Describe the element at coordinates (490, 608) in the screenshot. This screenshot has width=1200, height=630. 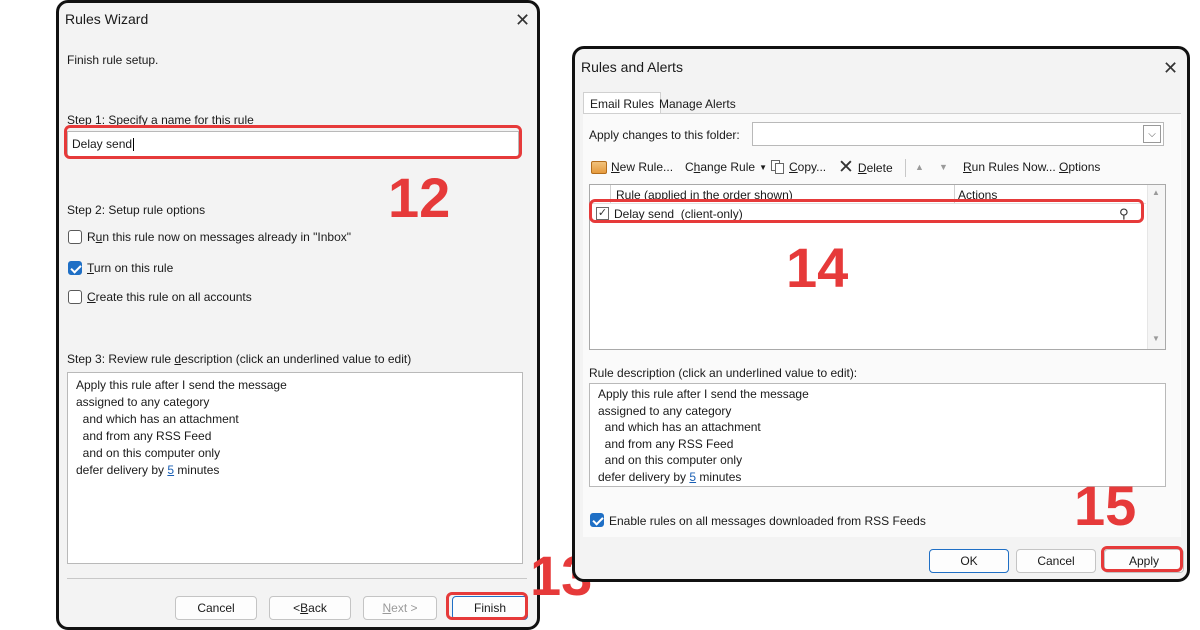
I see `finish-button: Finish` at that location.